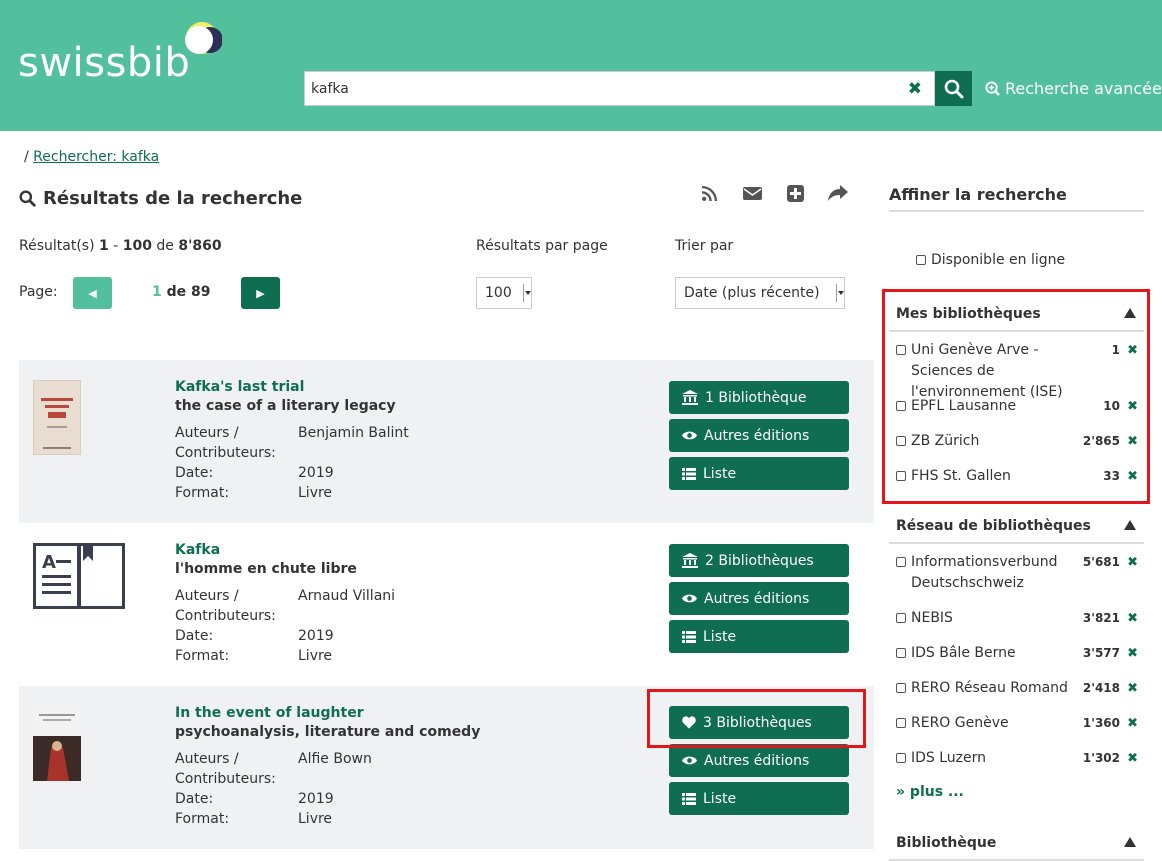 This screenshot has height=861, width=1162. I want to click on facet-item: RERO Genève 1'360 ✖, so click(1017, 723).